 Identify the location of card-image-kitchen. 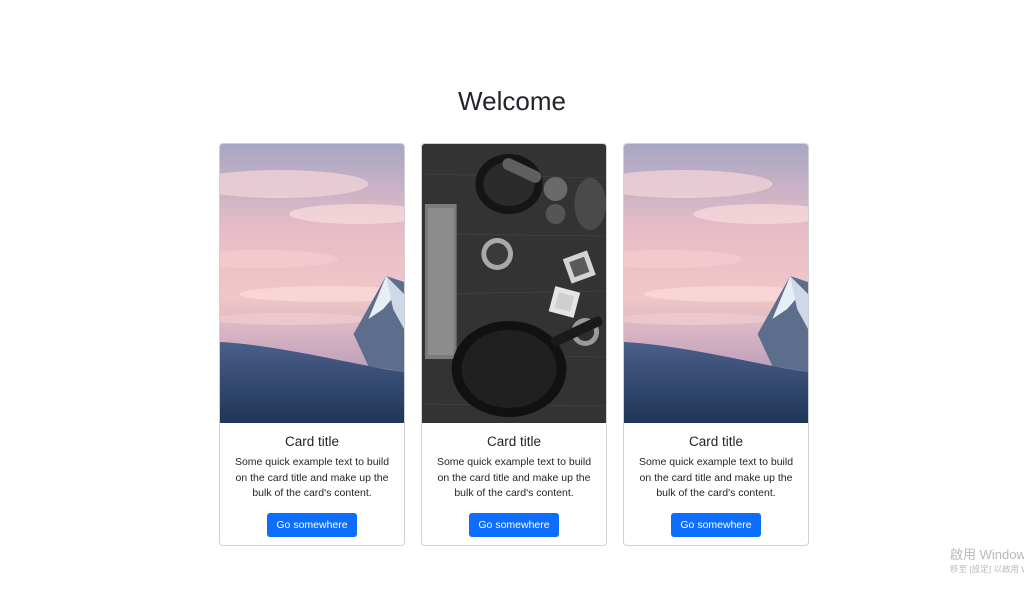
(514, 283).